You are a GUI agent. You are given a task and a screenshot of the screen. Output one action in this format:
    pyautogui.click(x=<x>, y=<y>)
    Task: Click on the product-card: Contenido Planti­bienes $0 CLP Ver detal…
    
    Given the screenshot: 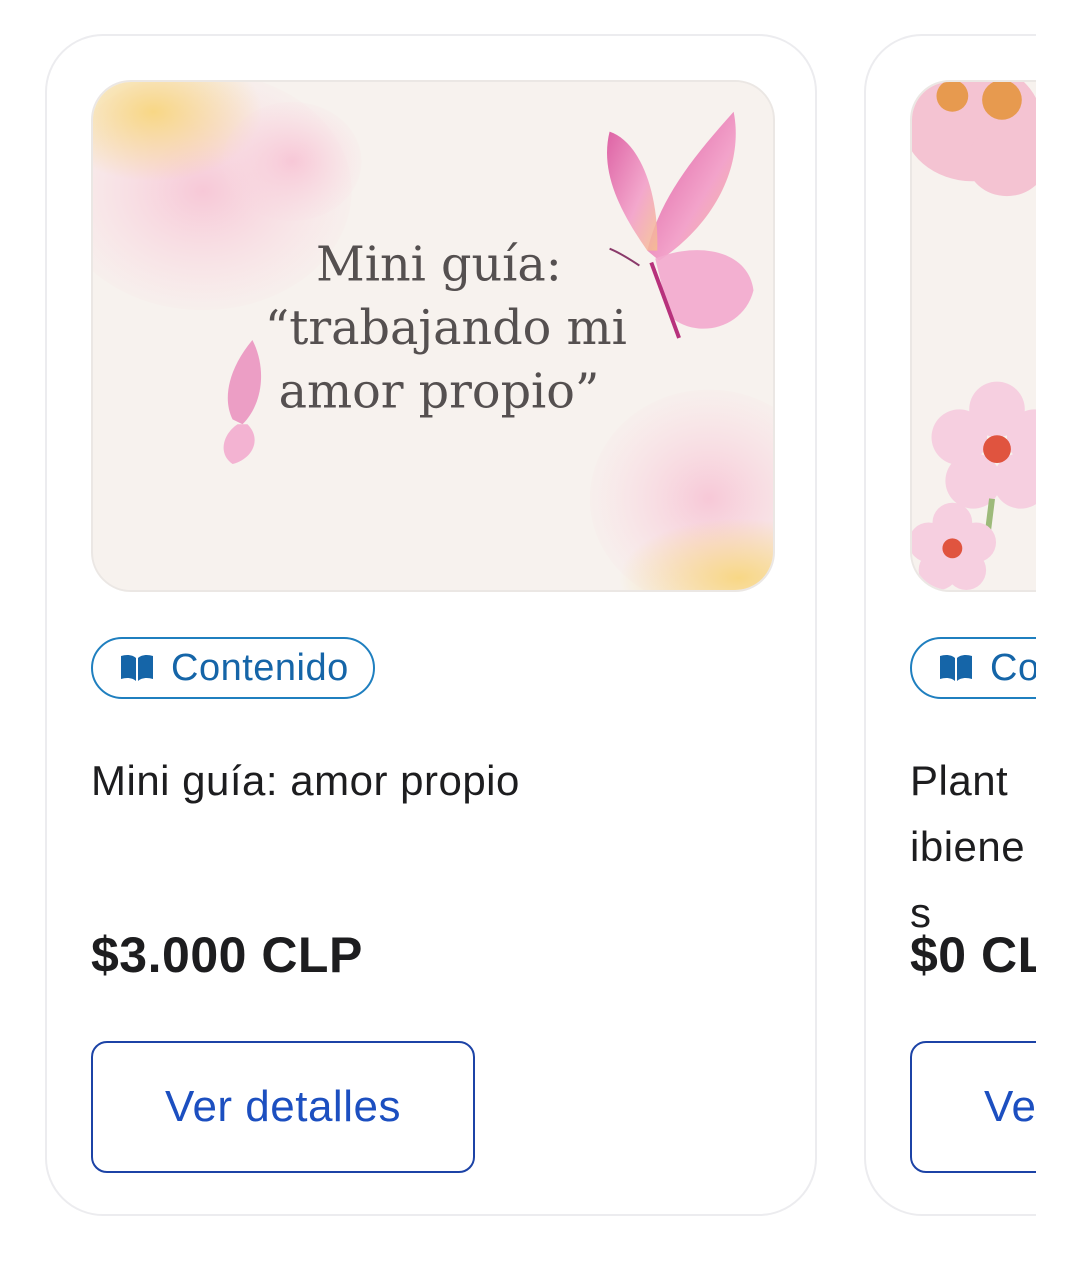 What is the action you would take?
    pyautogui.click(x=950, y=625)
    